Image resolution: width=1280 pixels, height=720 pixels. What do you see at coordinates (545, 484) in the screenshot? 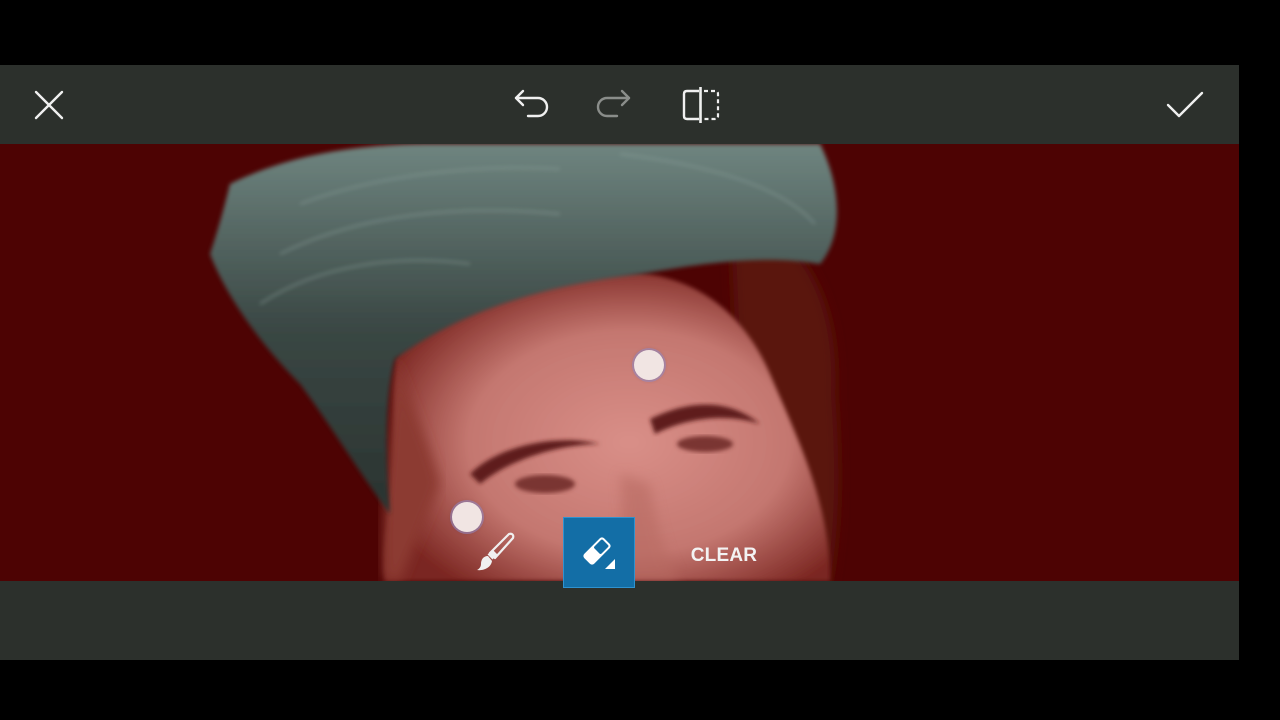
I see `eye-left` at bounding box center [545, 484].